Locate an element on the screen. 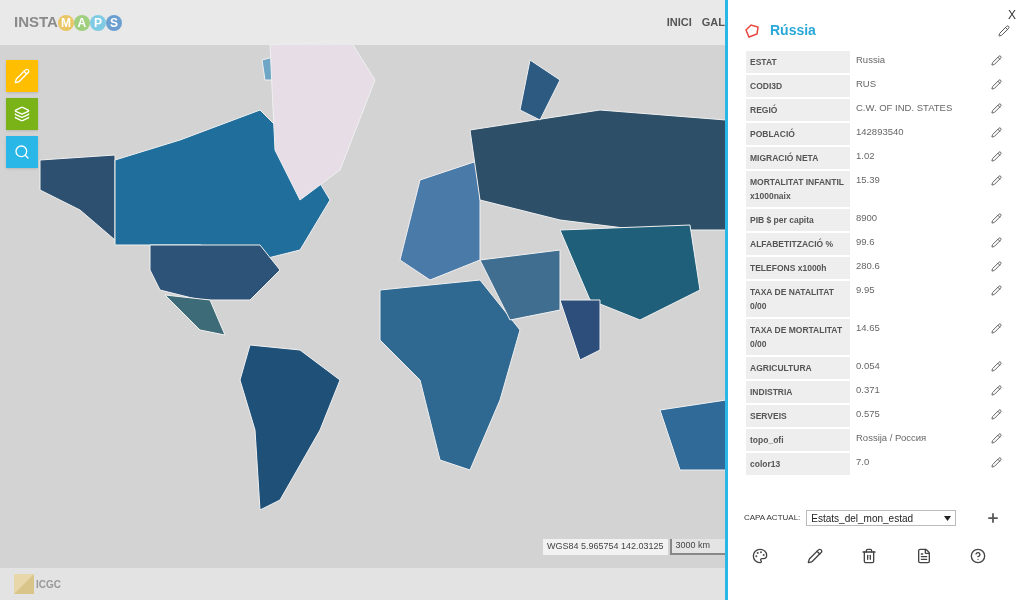 This screenshot has height=600, width=1024. nav-link: GAL is located at coordinates (713, 22).